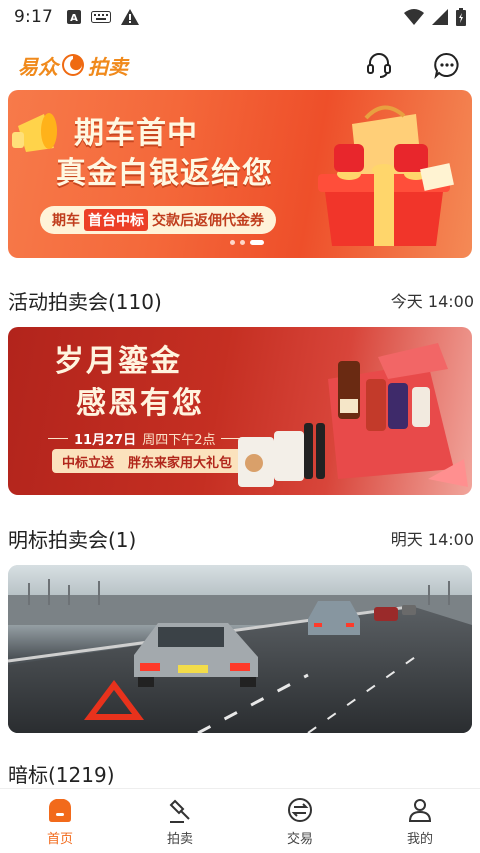 The image size is (480, 853). What do you see at coordinates (66, 221) in the screenshot?
I see `pill-prefix: 期车` at bounding box center [66, 221].